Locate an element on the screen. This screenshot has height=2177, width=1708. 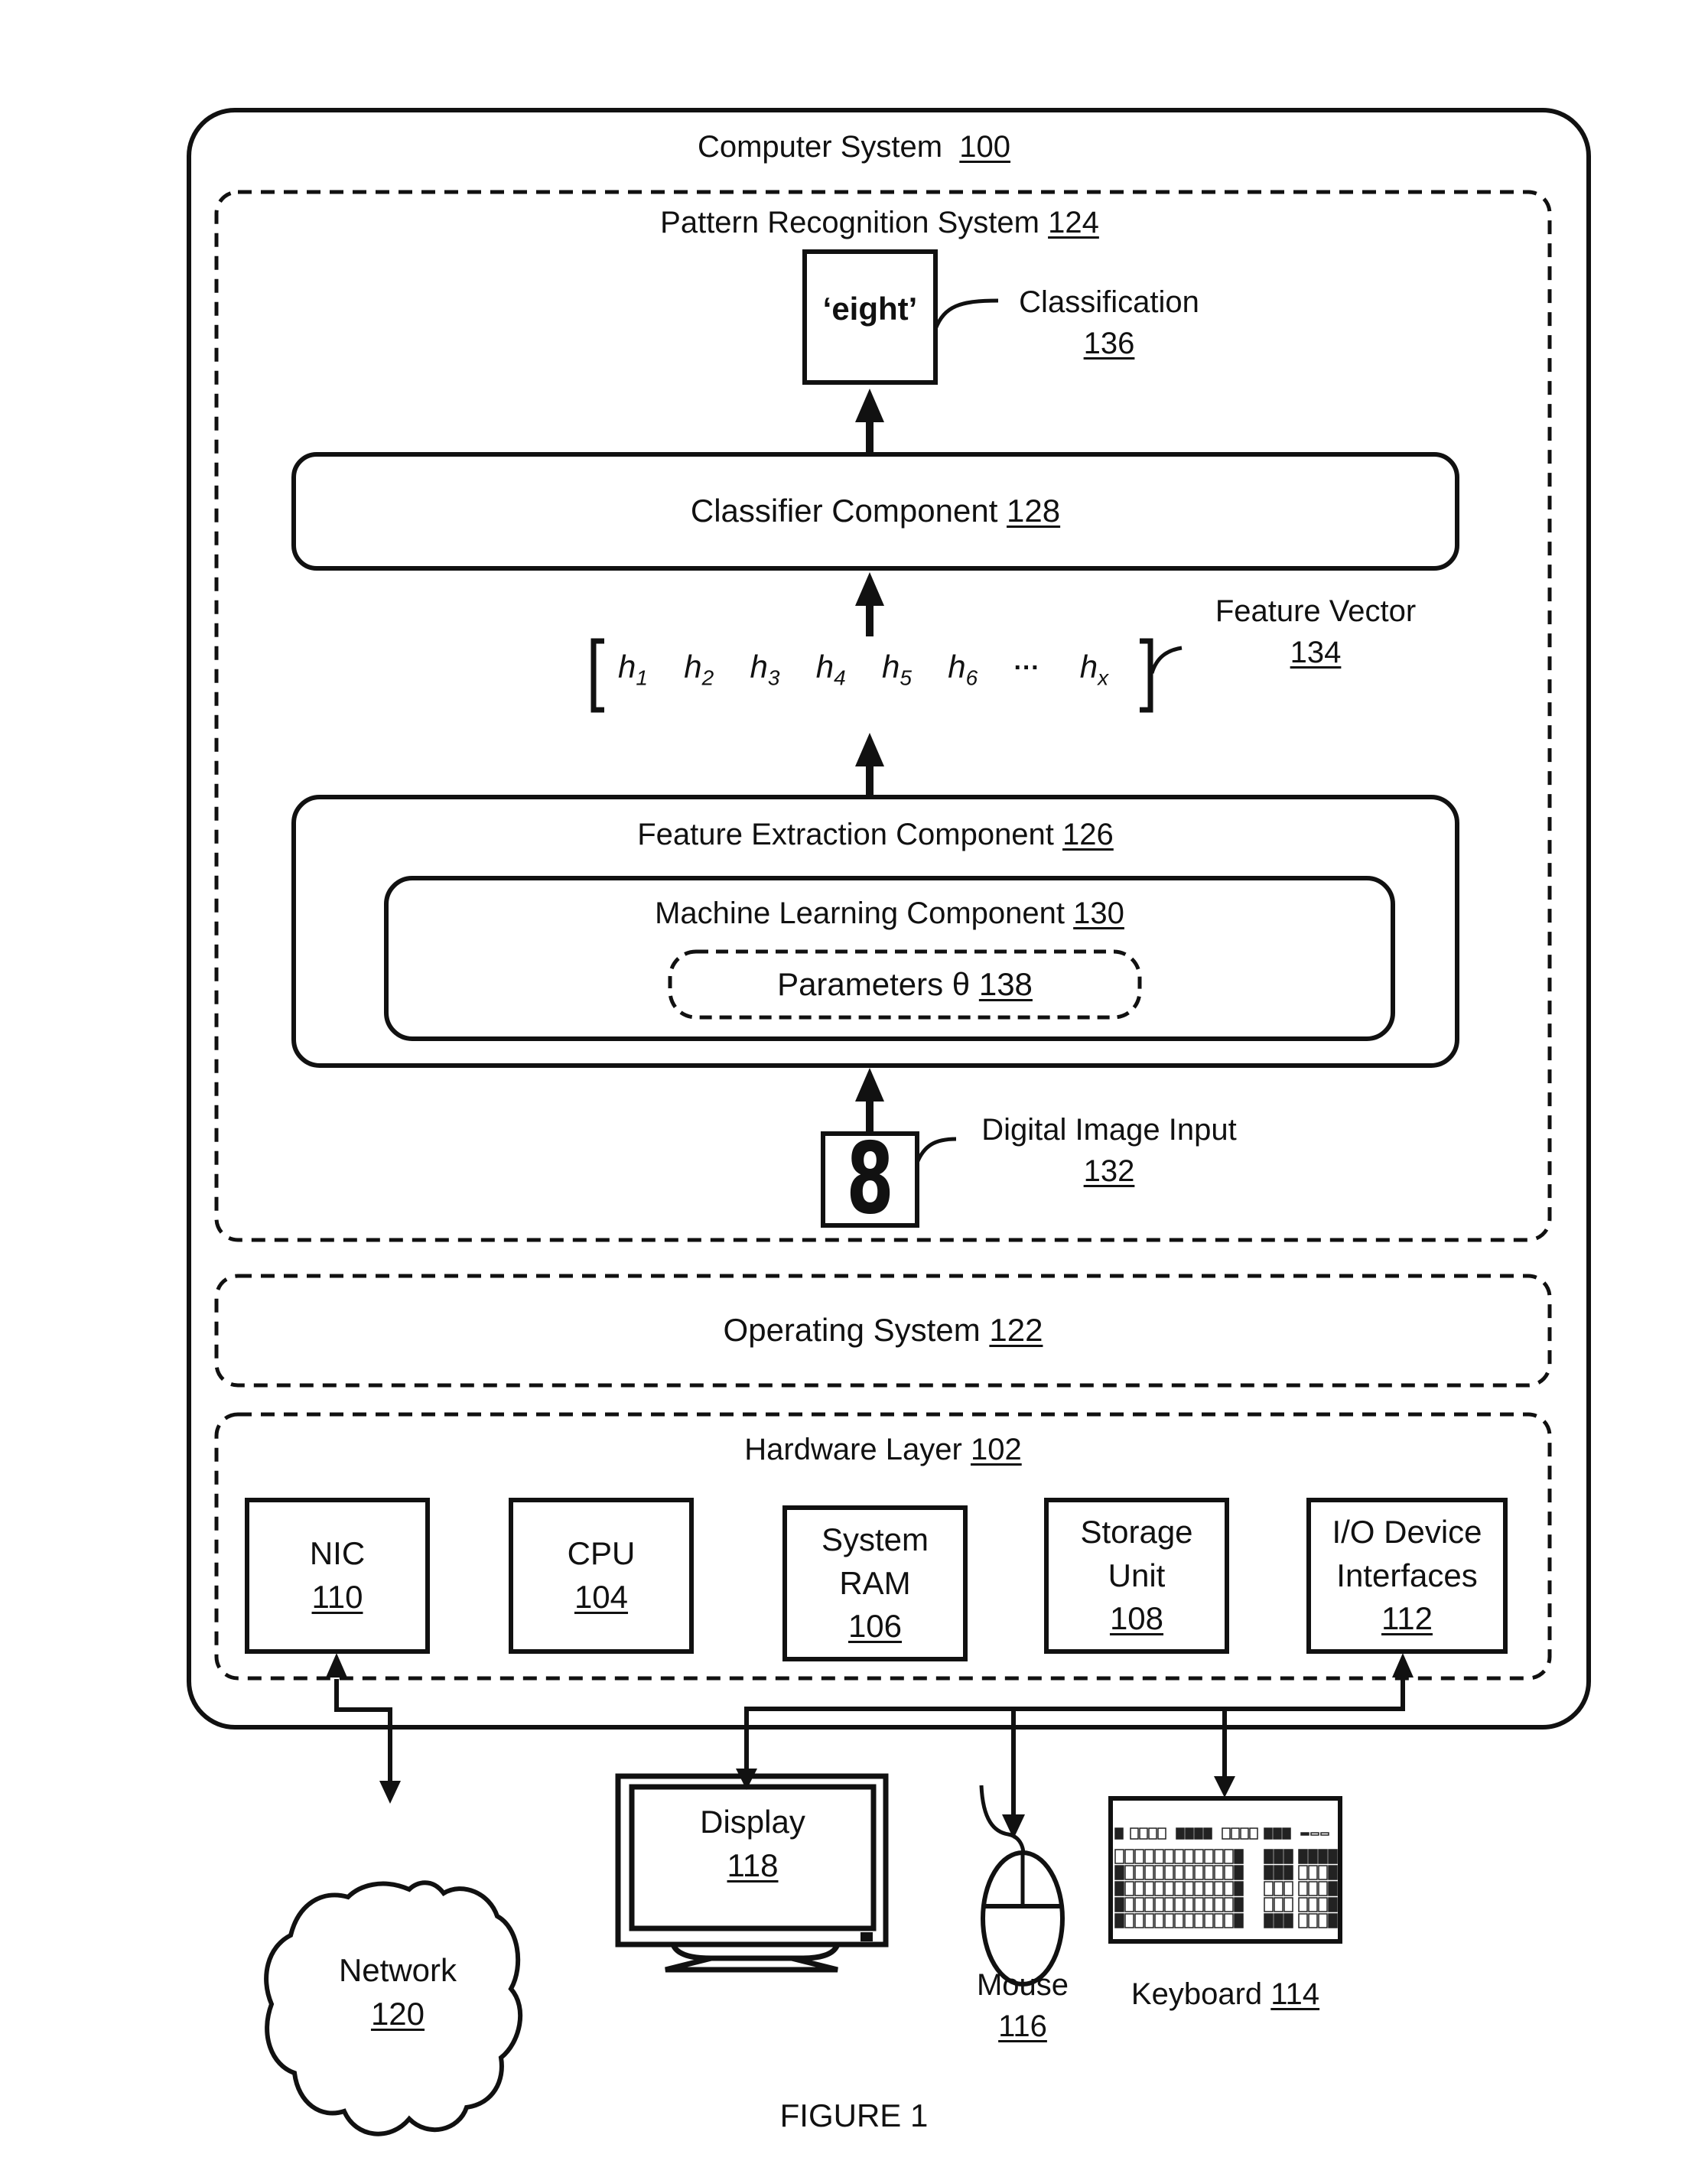
classification-label: Classification is located at coordinates (1109, 302).